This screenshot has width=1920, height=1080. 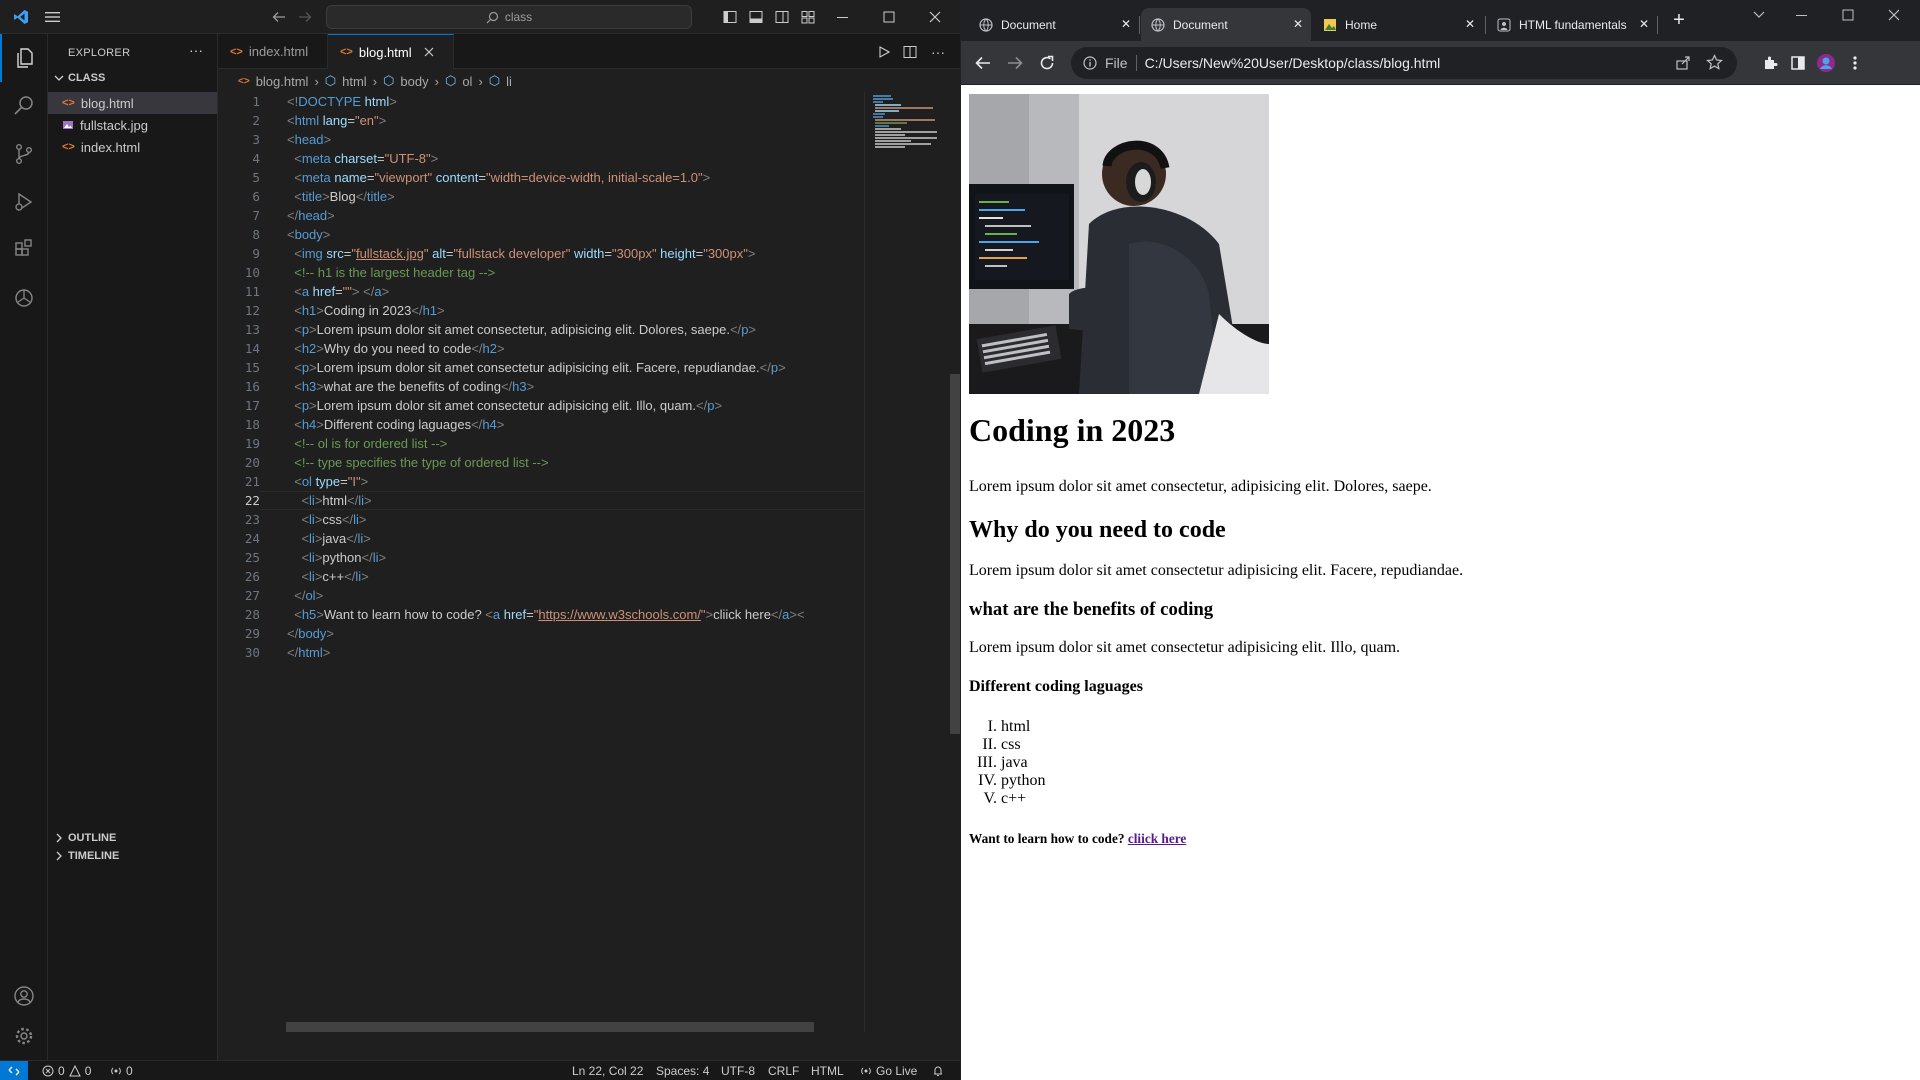 What do you see at coordinates (14, 1070) in the screenshot?
I see `remote-indicator-icon` at bounding box center [14, 1070].